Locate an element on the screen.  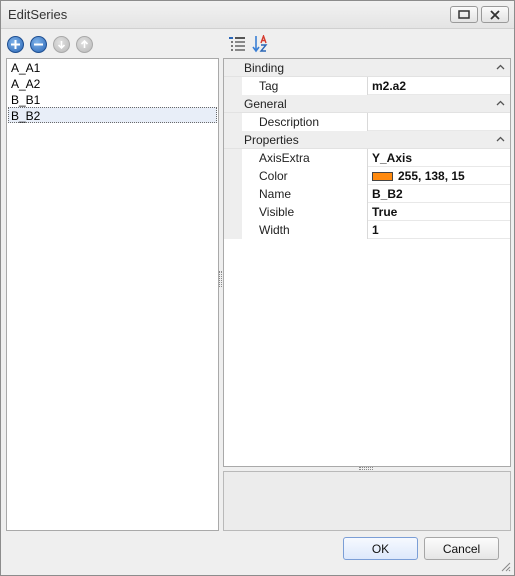
move-up-button is located at coordinates (84, 44).